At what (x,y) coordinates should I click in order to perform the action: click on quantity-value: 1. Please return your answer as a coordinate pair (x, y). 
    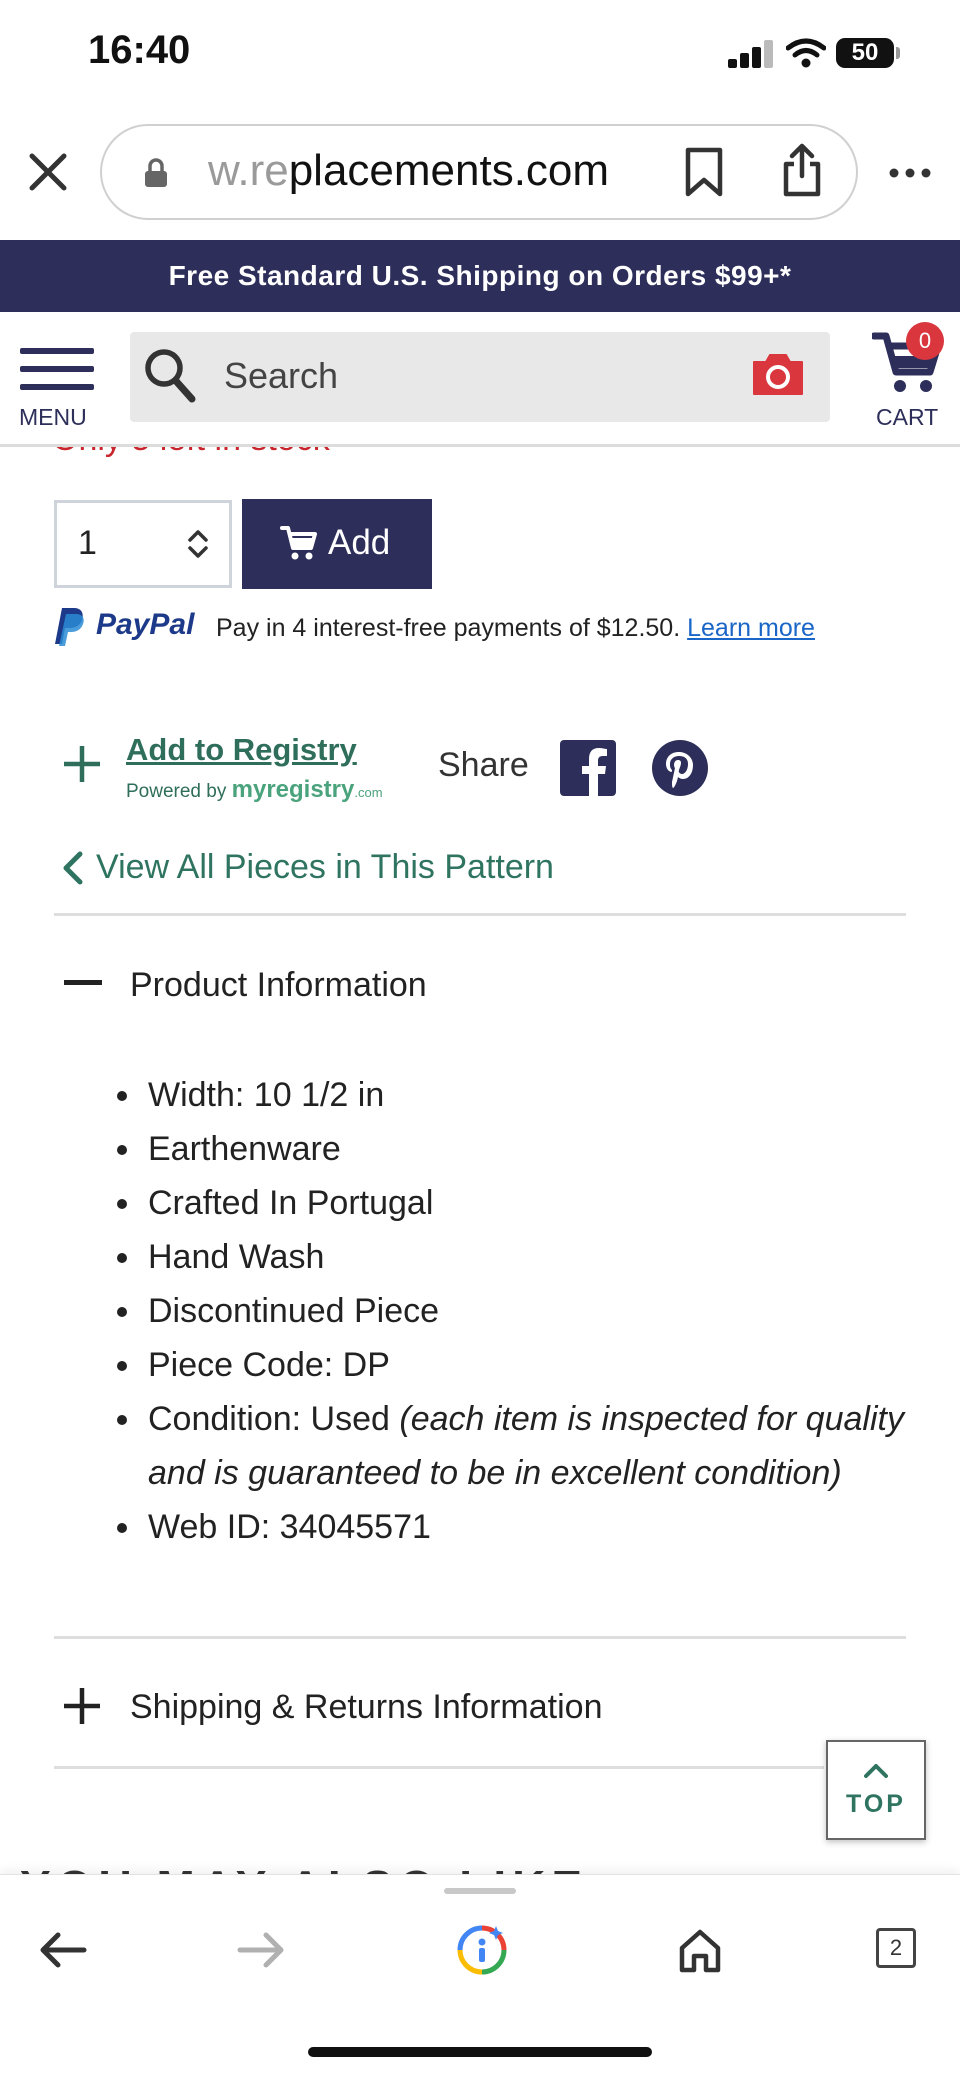
    Looking at the image, I should click on (87, 543).